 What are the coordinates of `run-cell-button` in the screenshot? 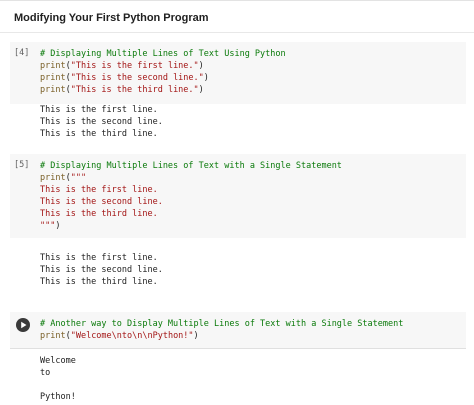 It's located at (23, 325).